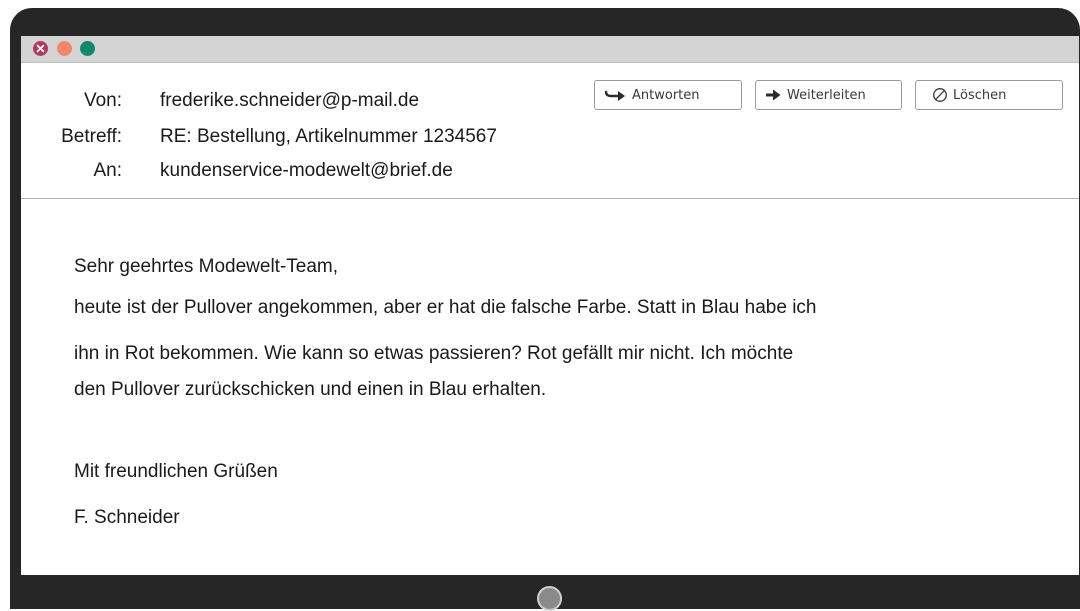 The height and width of the screenshot is (611, 1080). What do you see at coordinates (206, 266) in the screenshot?
I see `greeting-line: Sehr geehrtes Modewelt-Team,` at bounding box center [206, 266].